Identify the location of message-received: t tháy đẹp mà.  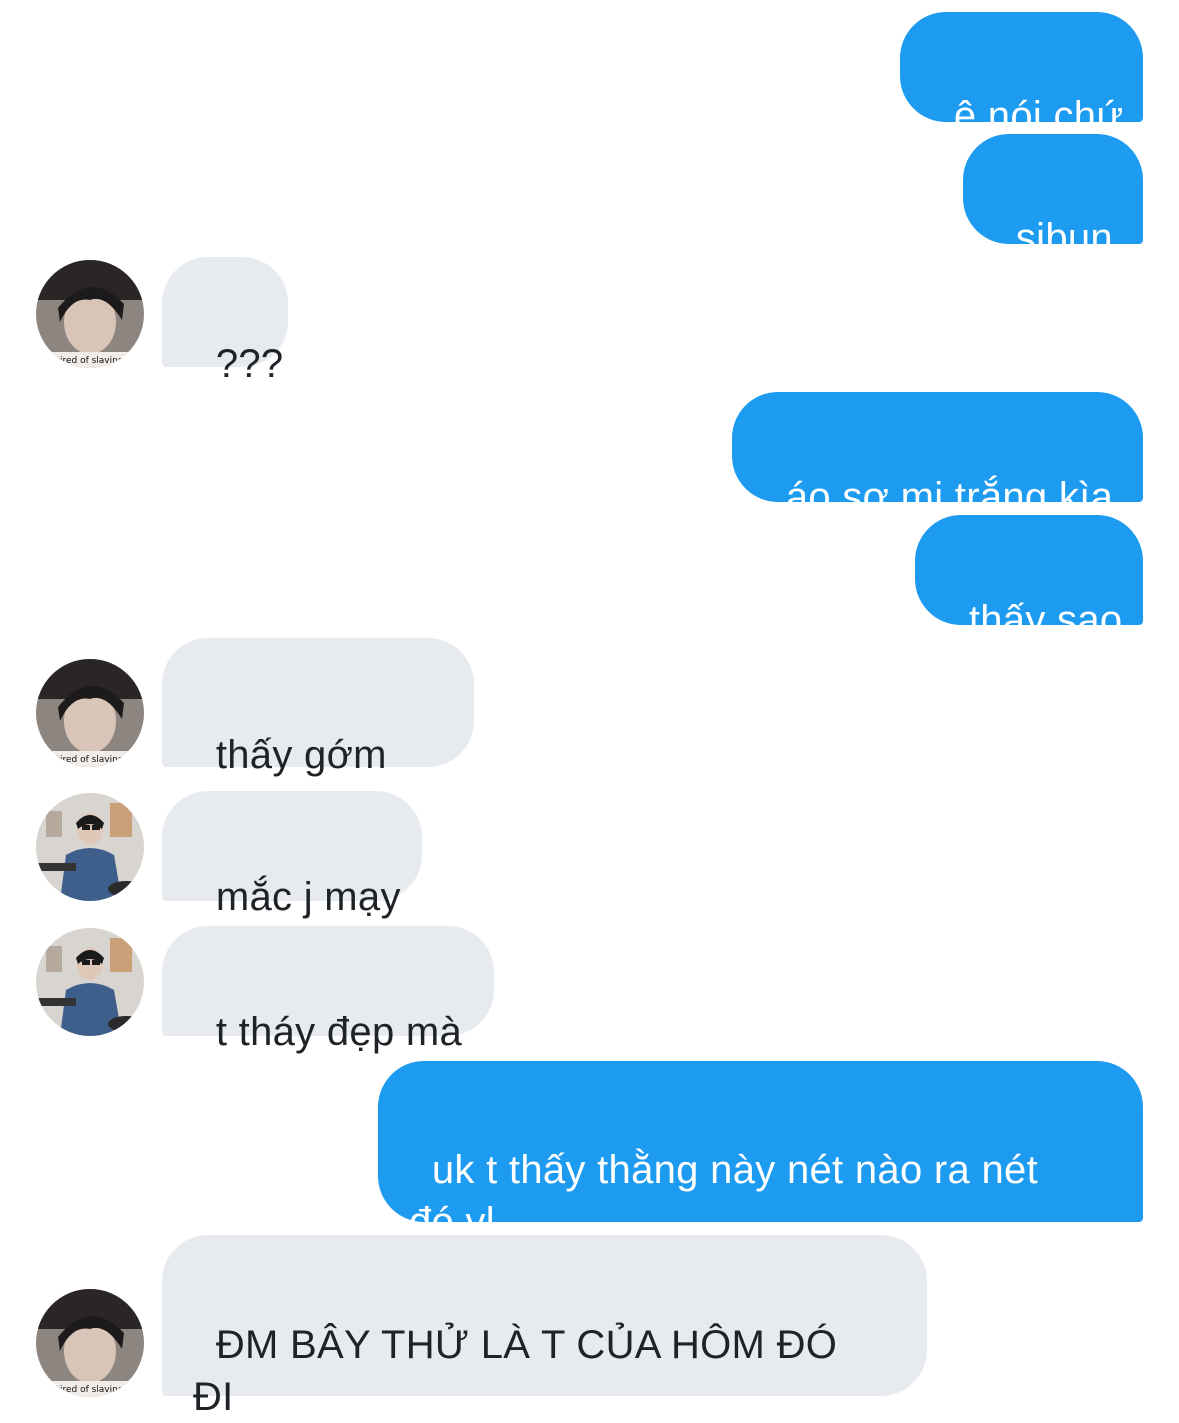
(328, 990).